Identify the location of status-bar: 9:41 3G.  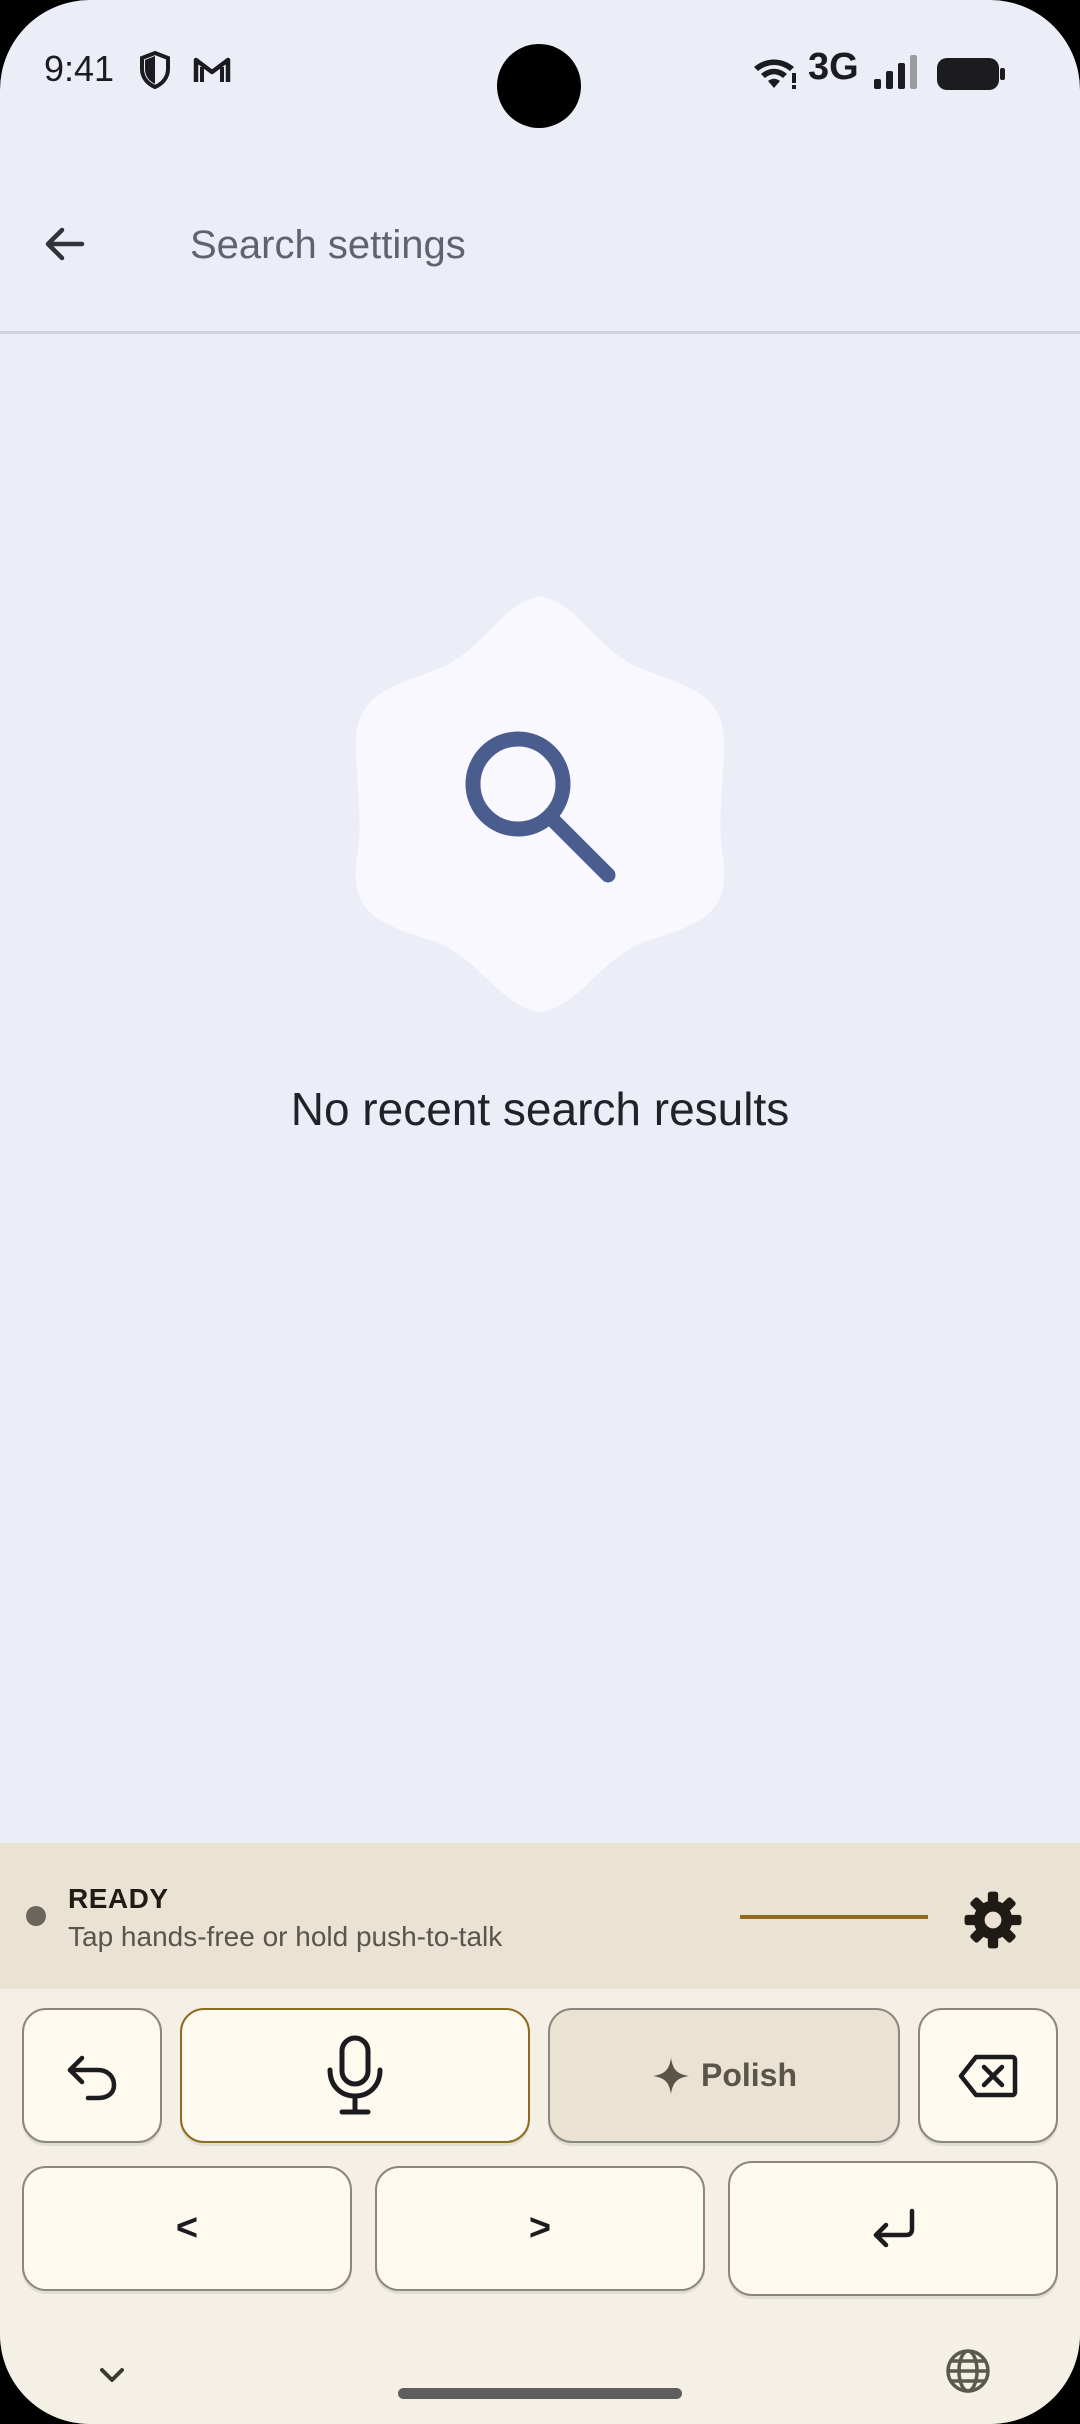
(540, 70).